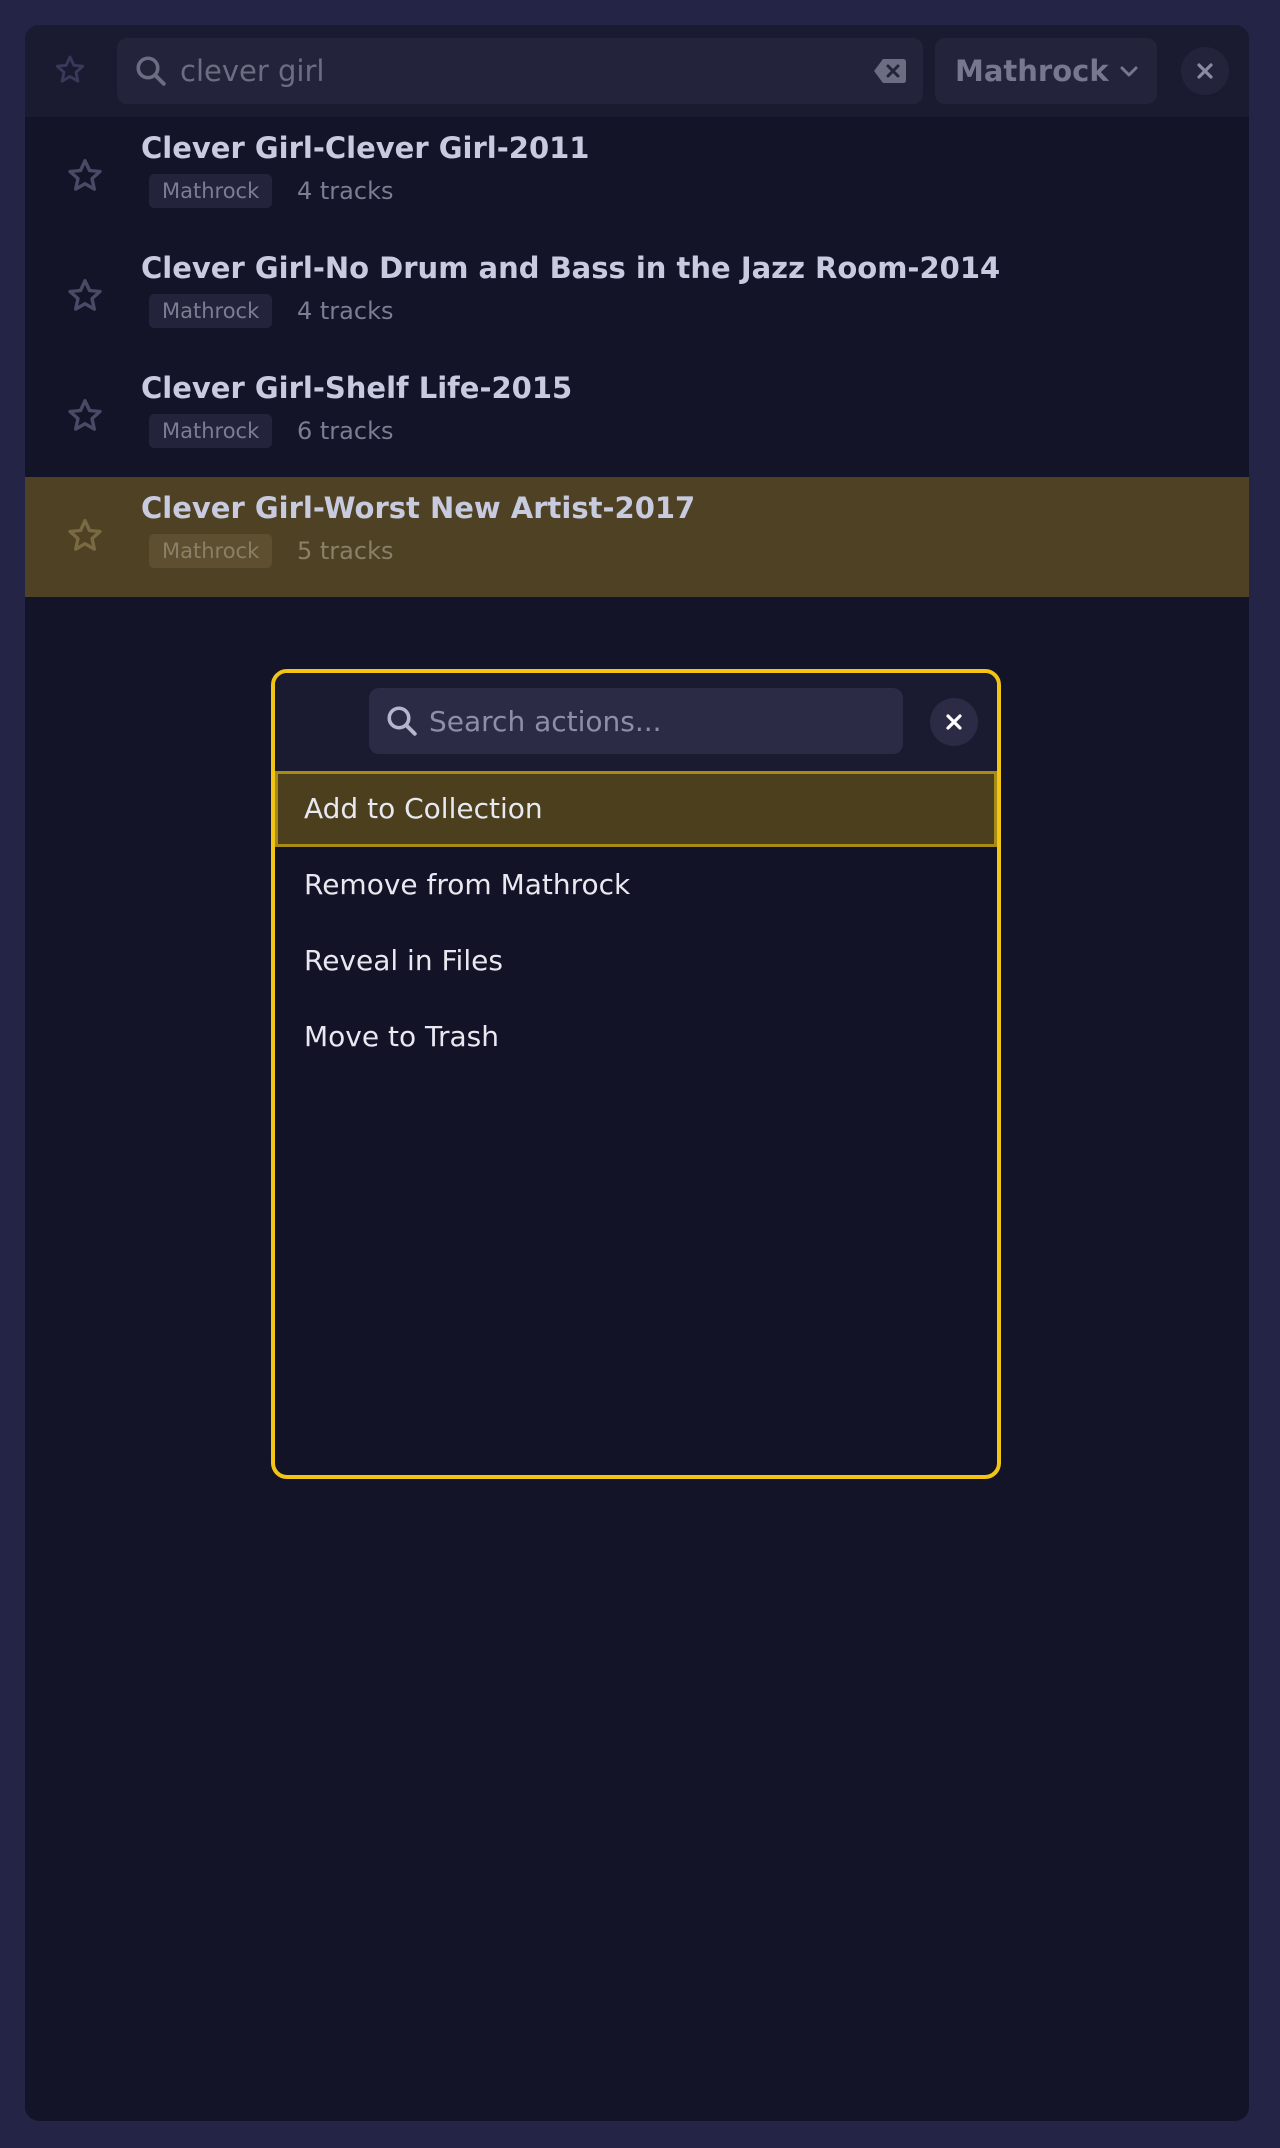  Describe the element at coordinates (636, 809) in the screenshot. I see `action-add-to-collection: Add to Collection` at that location.